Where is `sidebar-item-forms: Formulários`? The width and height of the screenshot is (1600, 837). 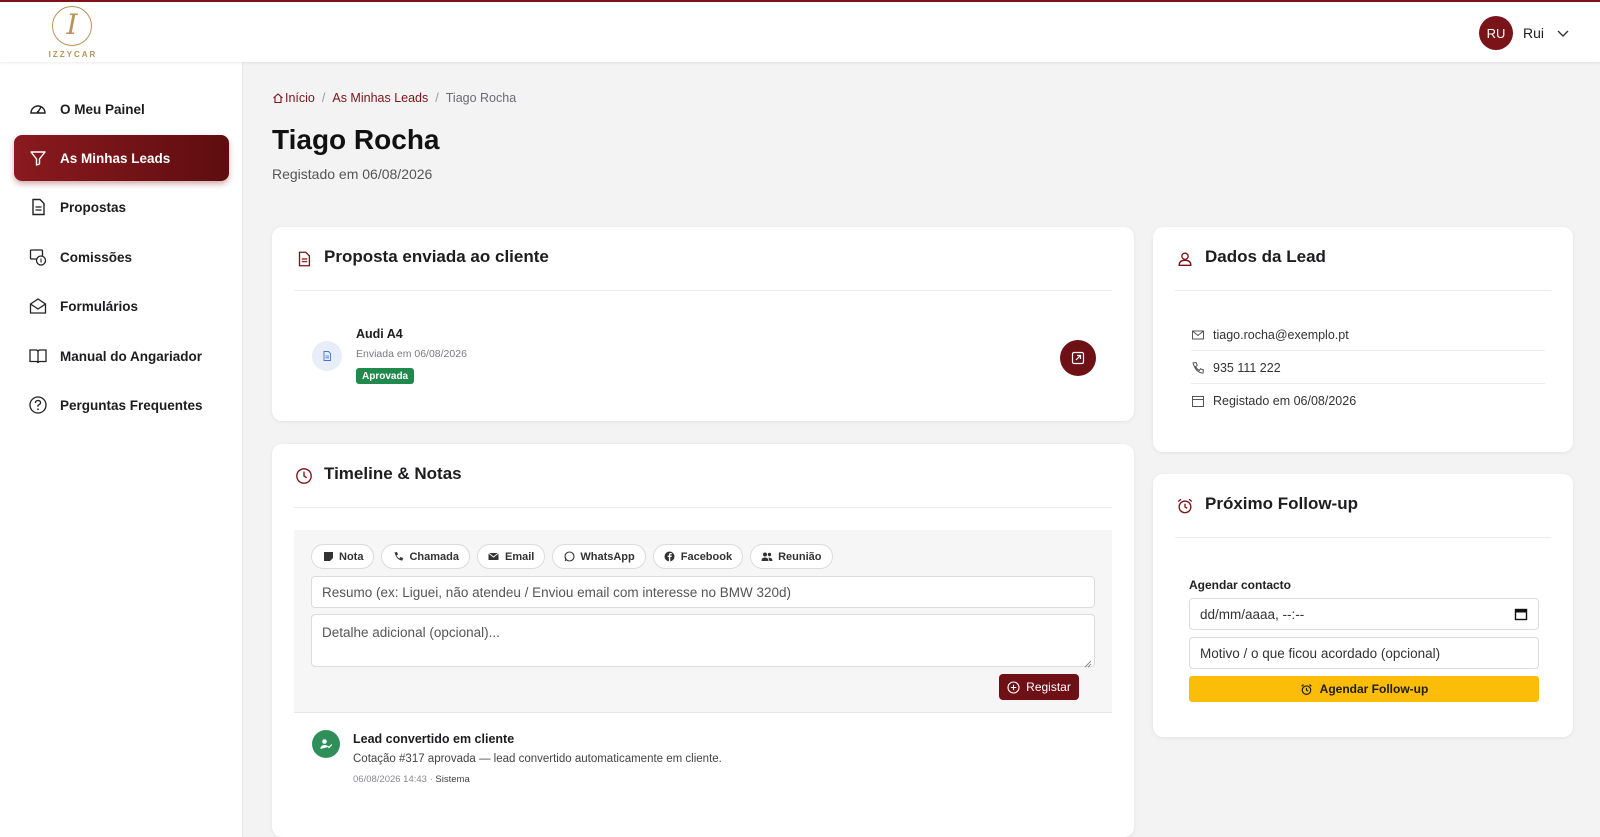
sidebar-item-forms: Formulários is located at coordinates (121, 306).